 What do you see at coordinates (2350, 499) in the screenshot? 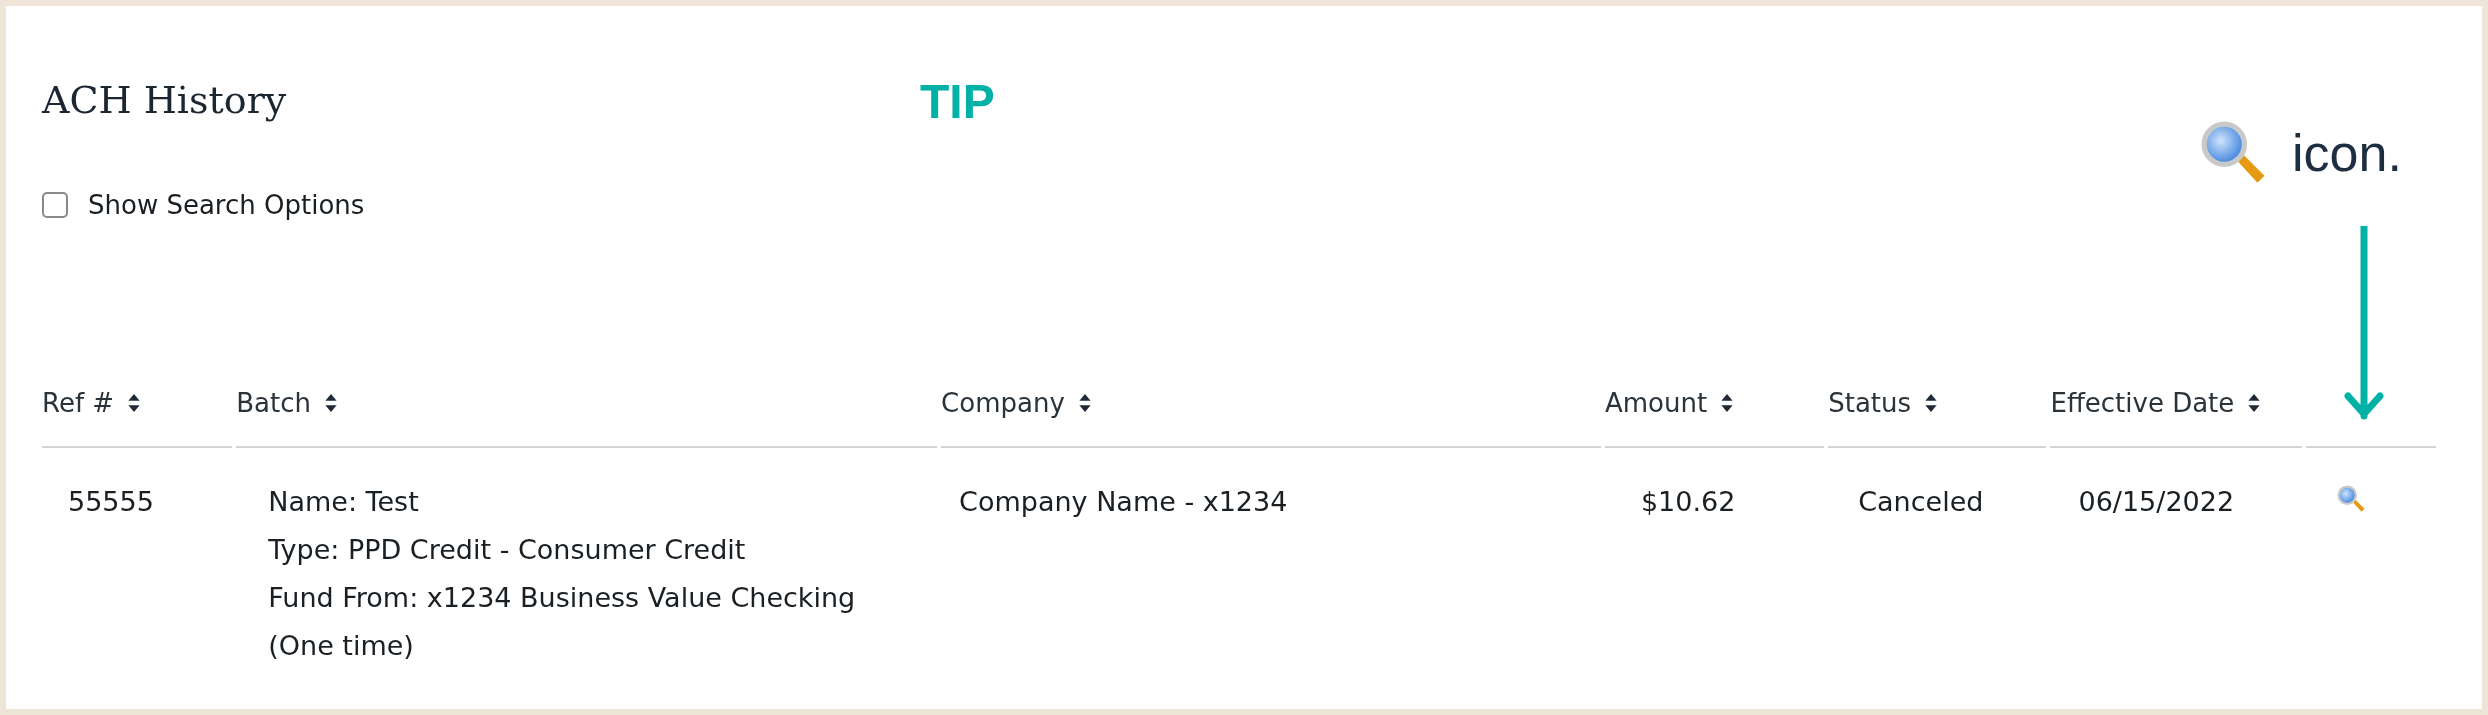
I see `search-icon` at bounding box center [2350, 499].